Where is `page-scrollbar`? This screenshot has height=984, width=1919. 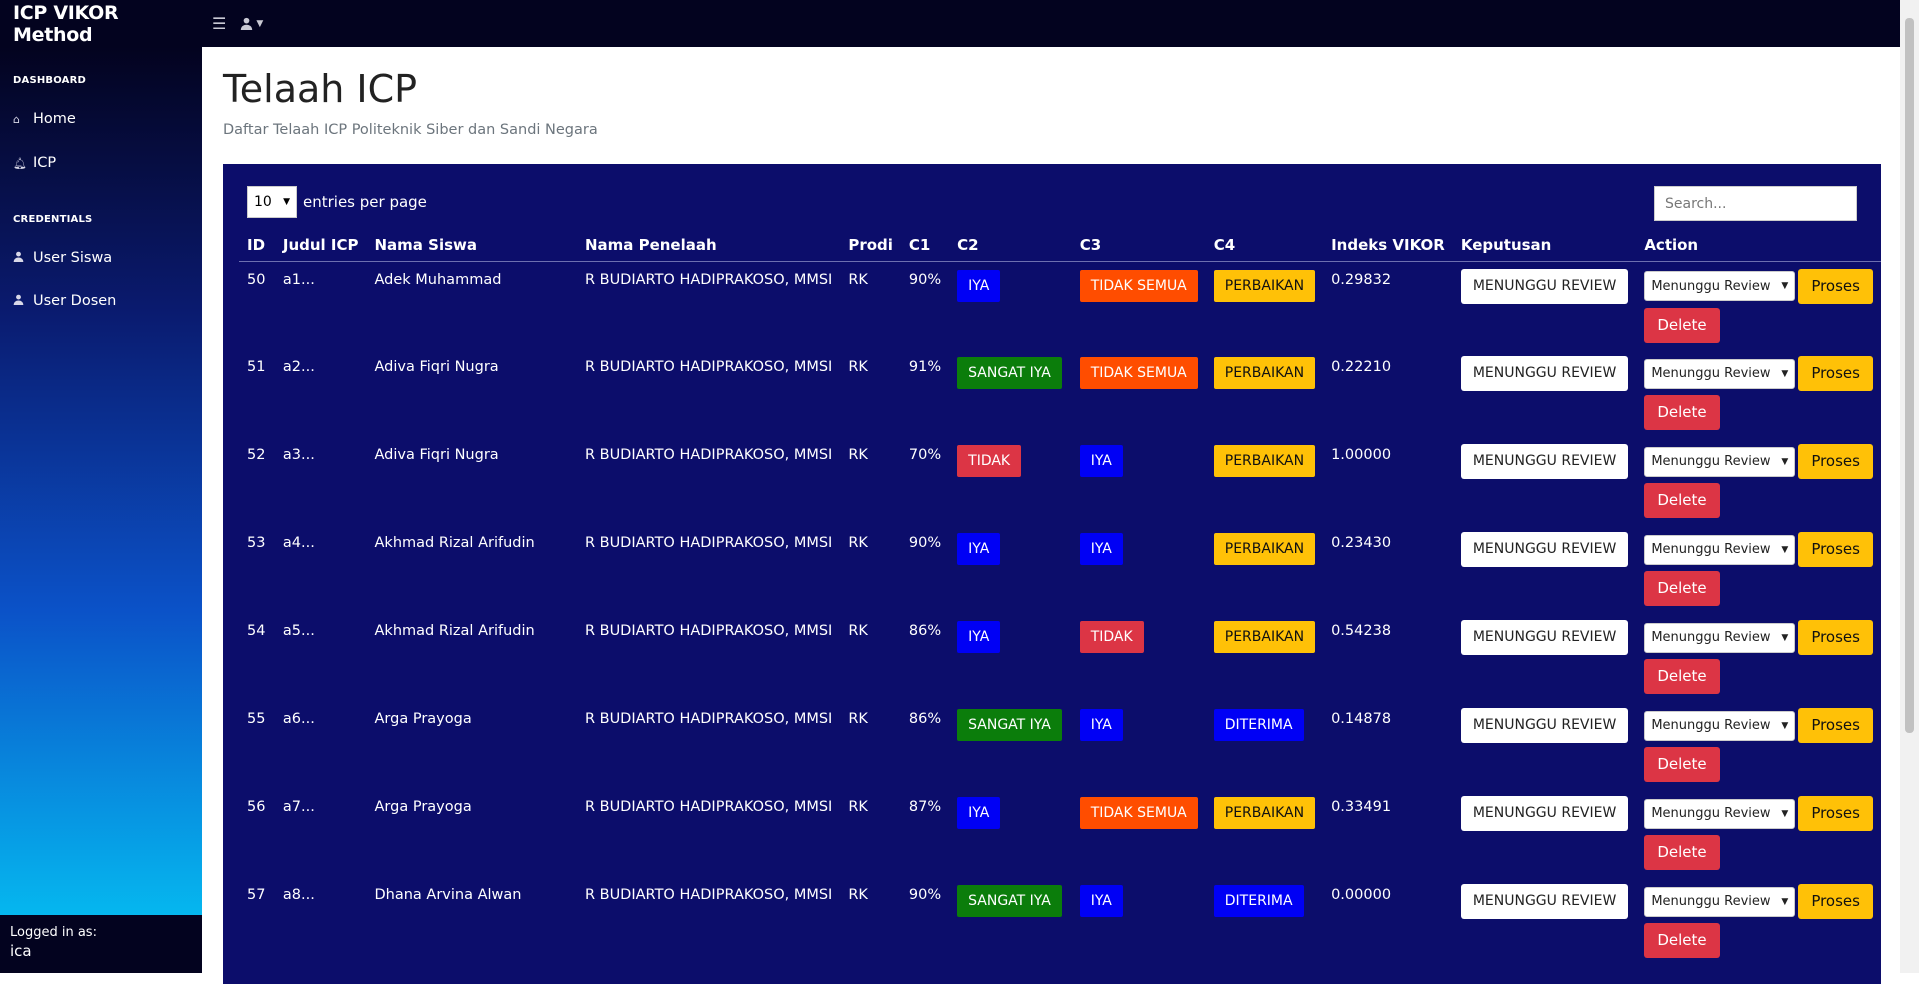 page-scrollbar is located at coordinates (1909, 486).